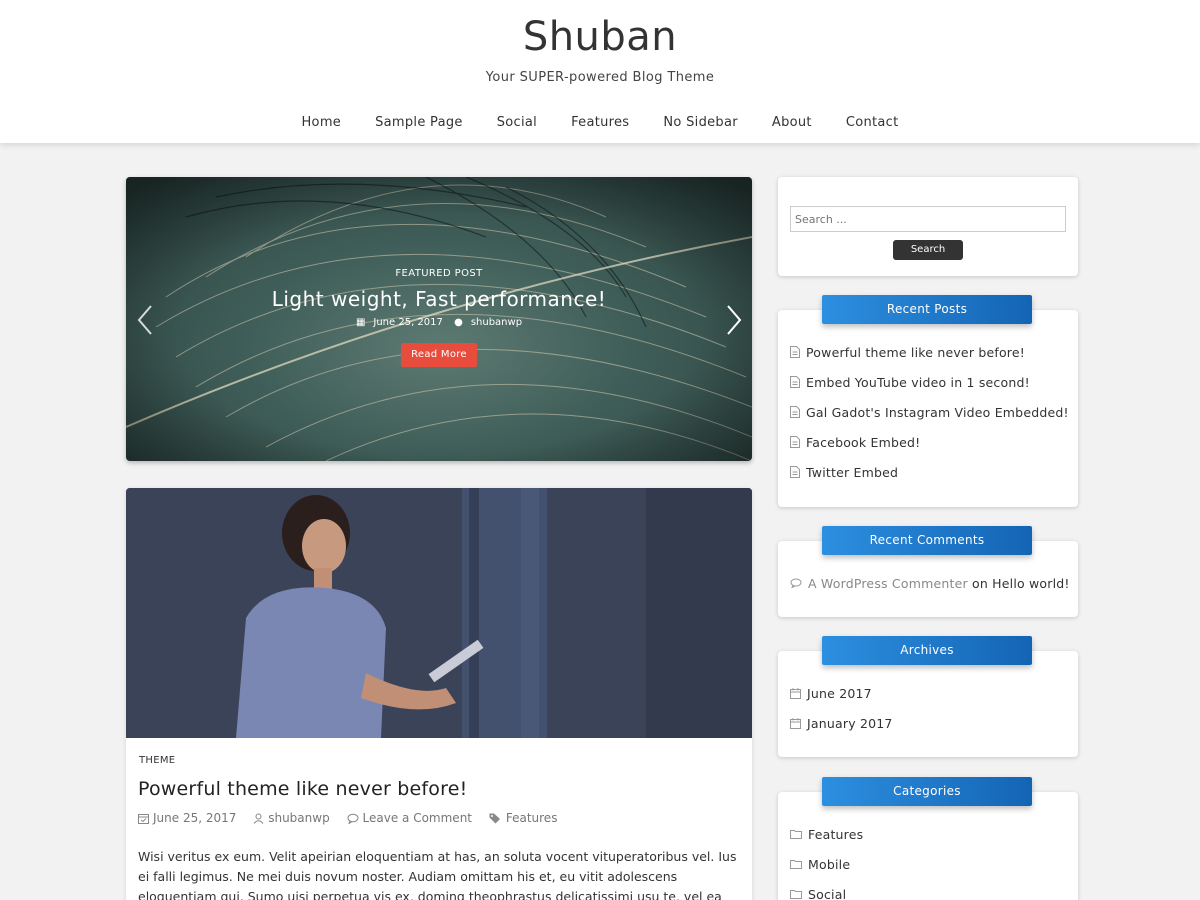  Describe the element at coordinates (496, 322) in the screenshot. I see `slide-author: shubanwp` at that location.